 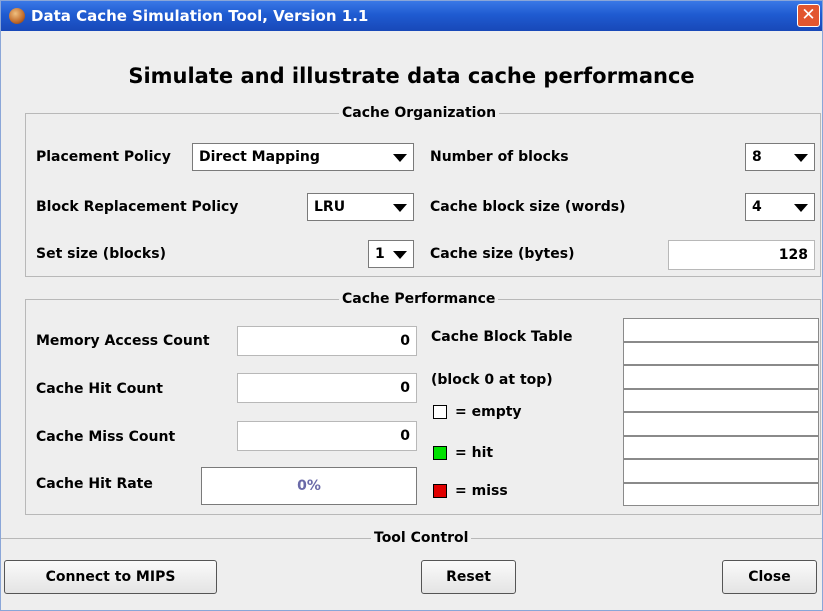 What do you see at coordinates (769, 577) in the screenshot?
I see `close-button: Close` at bounding box center [769, 577].